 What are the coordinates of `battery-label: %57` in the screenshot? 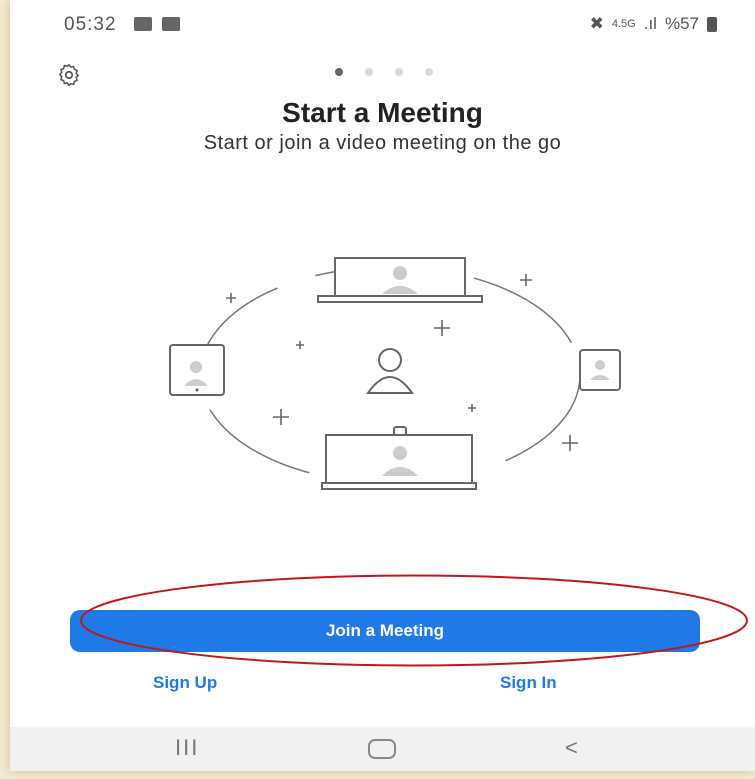 It's located at (681, 23).